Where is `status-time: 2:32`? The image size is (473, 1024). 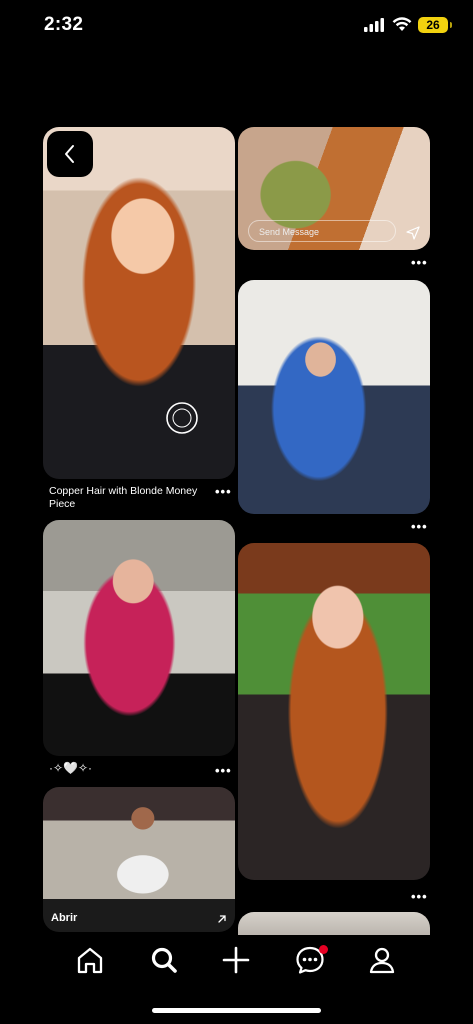 status-time: 2:32 is located at coordinates (64, 24).